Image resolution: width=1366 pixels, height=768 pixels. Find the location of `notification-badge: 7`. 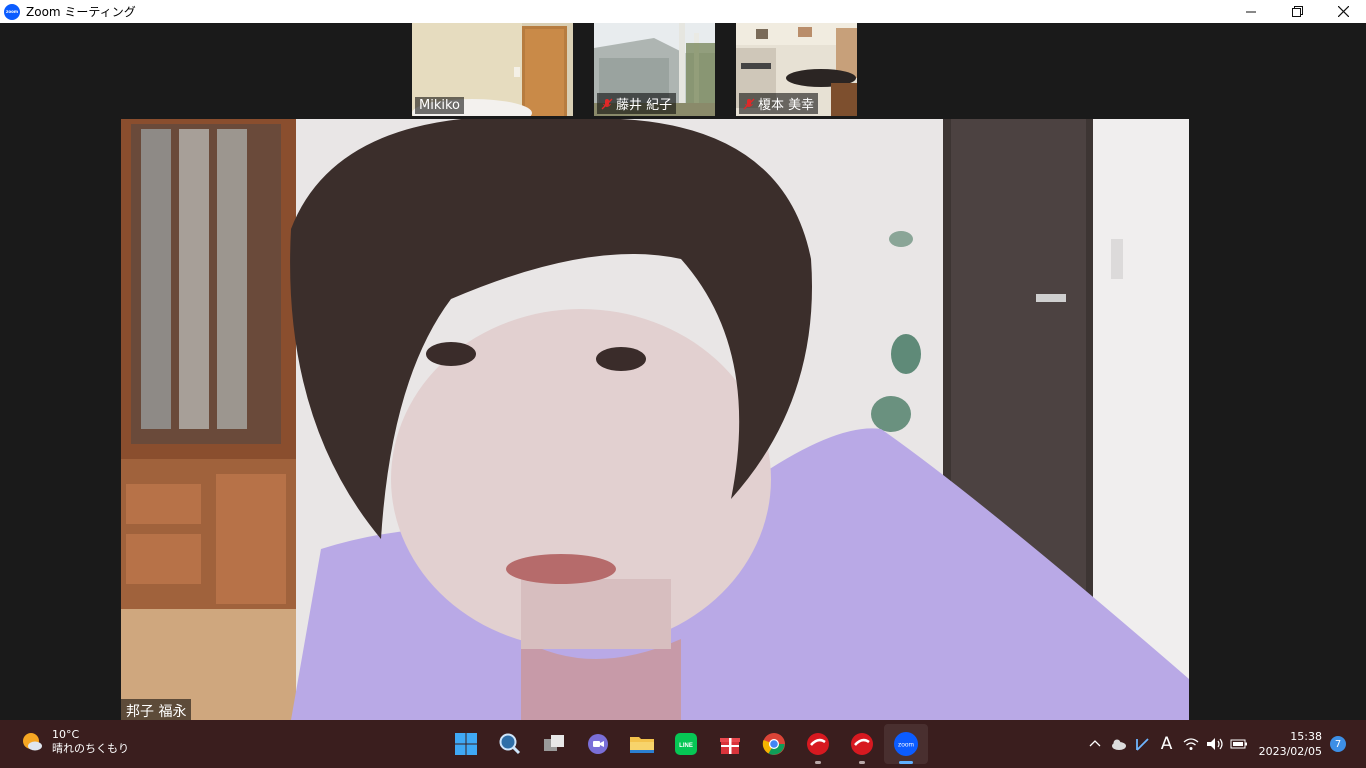

notification-badge: 7 is located at coordinates (1338, 744).